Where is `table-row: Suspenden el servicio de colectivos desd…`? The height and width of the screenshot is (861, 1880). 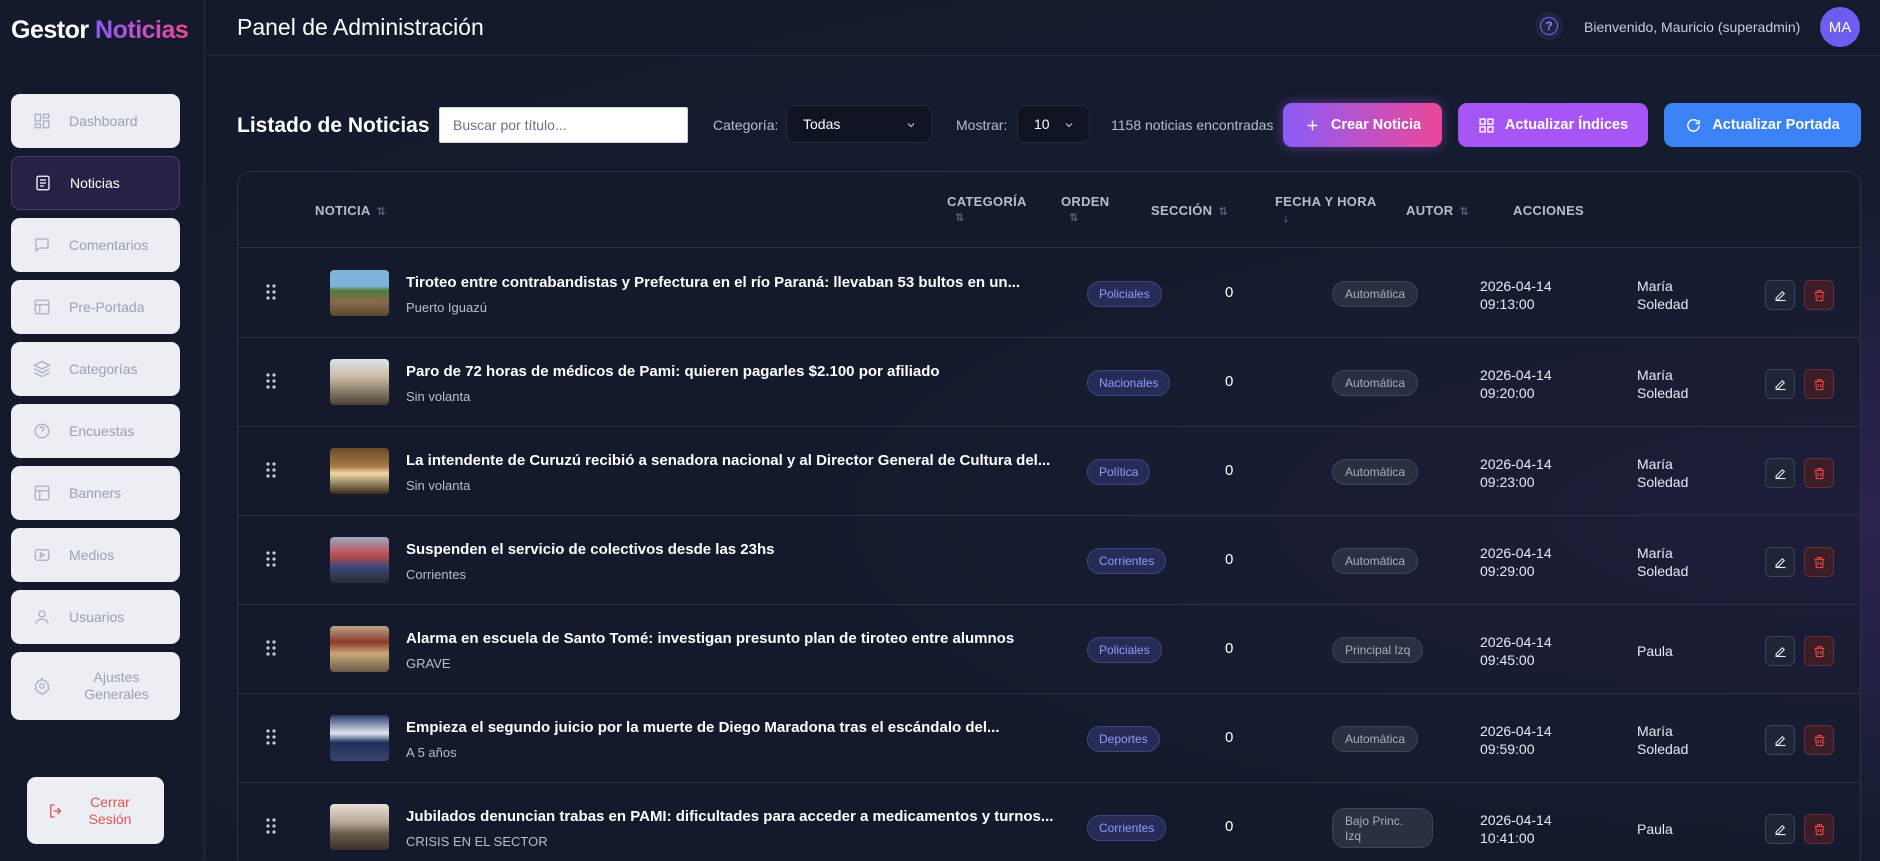
table-row: Suspenden el servicio de colectivos desd… is located at coordinates (1049, 560).